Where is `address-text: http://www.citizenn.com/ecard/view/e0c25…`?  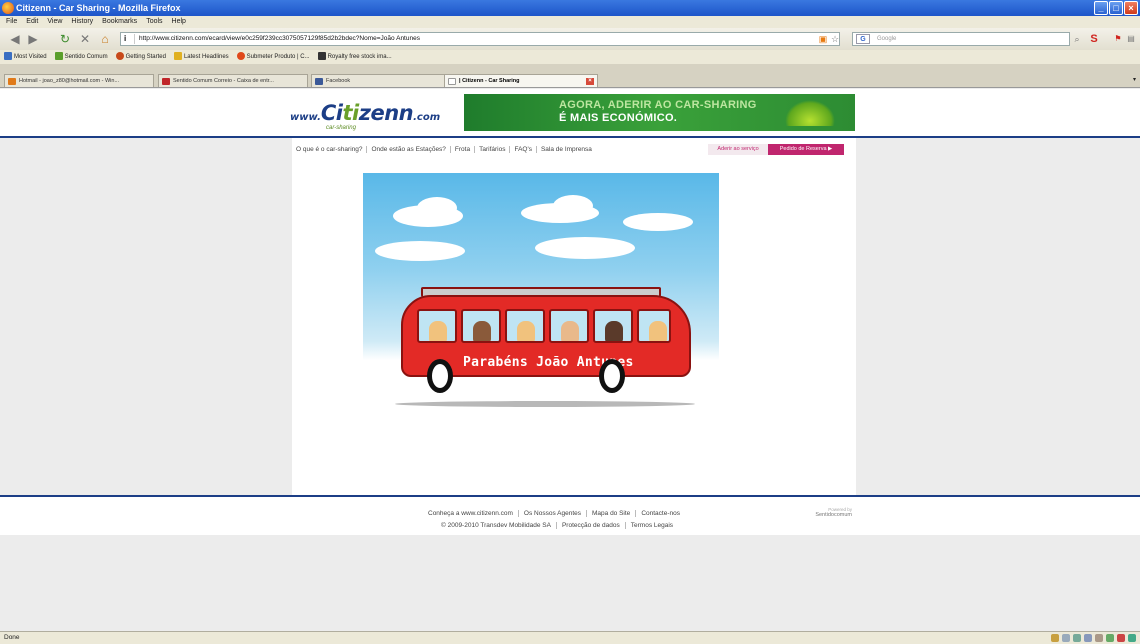 address-text: http://www.citizenn.com/ecard/view/e0c25… is located at coordinates (279, 38).